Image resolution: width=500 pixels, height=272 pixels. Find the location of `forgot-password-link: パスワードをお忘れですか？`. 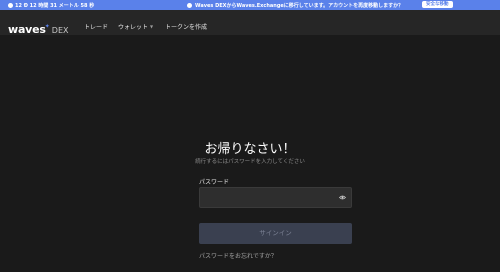

forgot-password-link: パスワードをお忘れですか？ is located at coordinates (238, 255).